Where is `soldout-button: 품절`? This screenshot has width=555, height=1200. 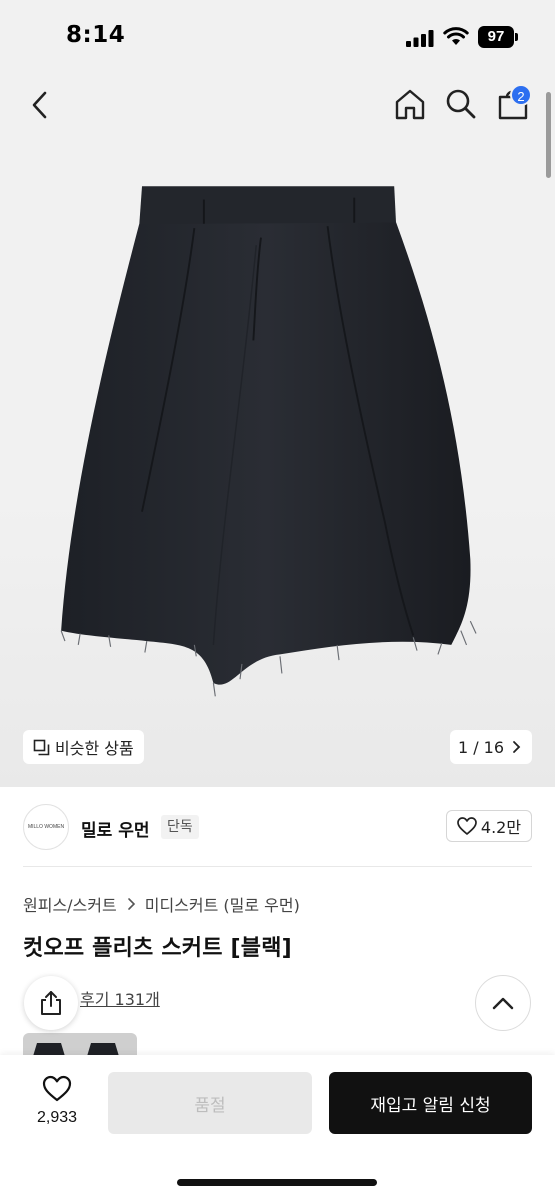 soldout-button: 품절 is located at coordinates (210, 1103).